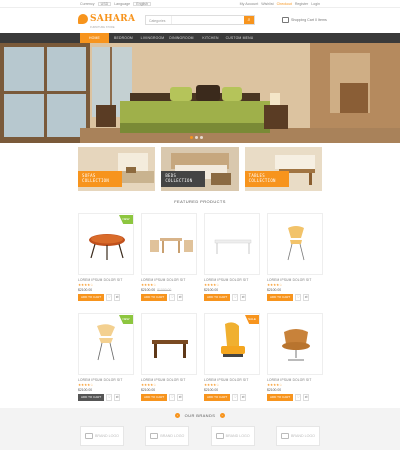 This screenshot has width=400, height=450. I want to click on product-image: SALE, so click(232, 344).